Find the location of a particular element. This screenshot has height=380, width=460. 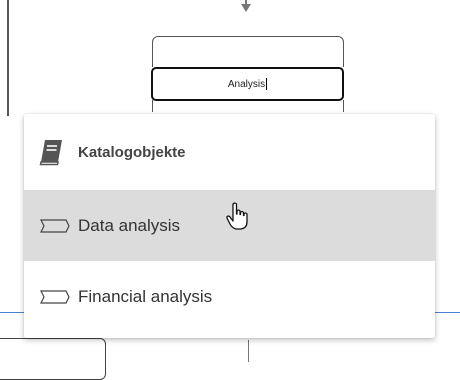

suggestion-label: Financial analysis is located at coordinates (145, 296).